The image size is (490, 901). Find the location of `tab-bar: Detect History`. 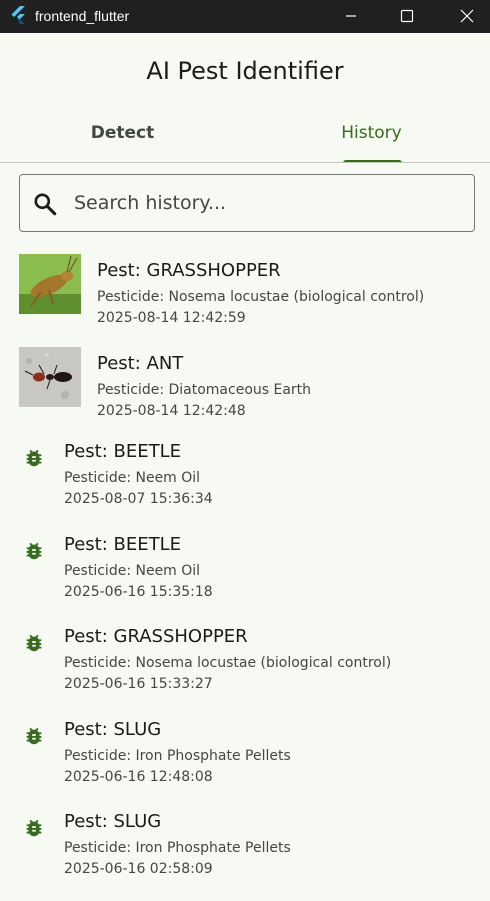

tab-bar: Detect History is located at coordinates (245, 138).